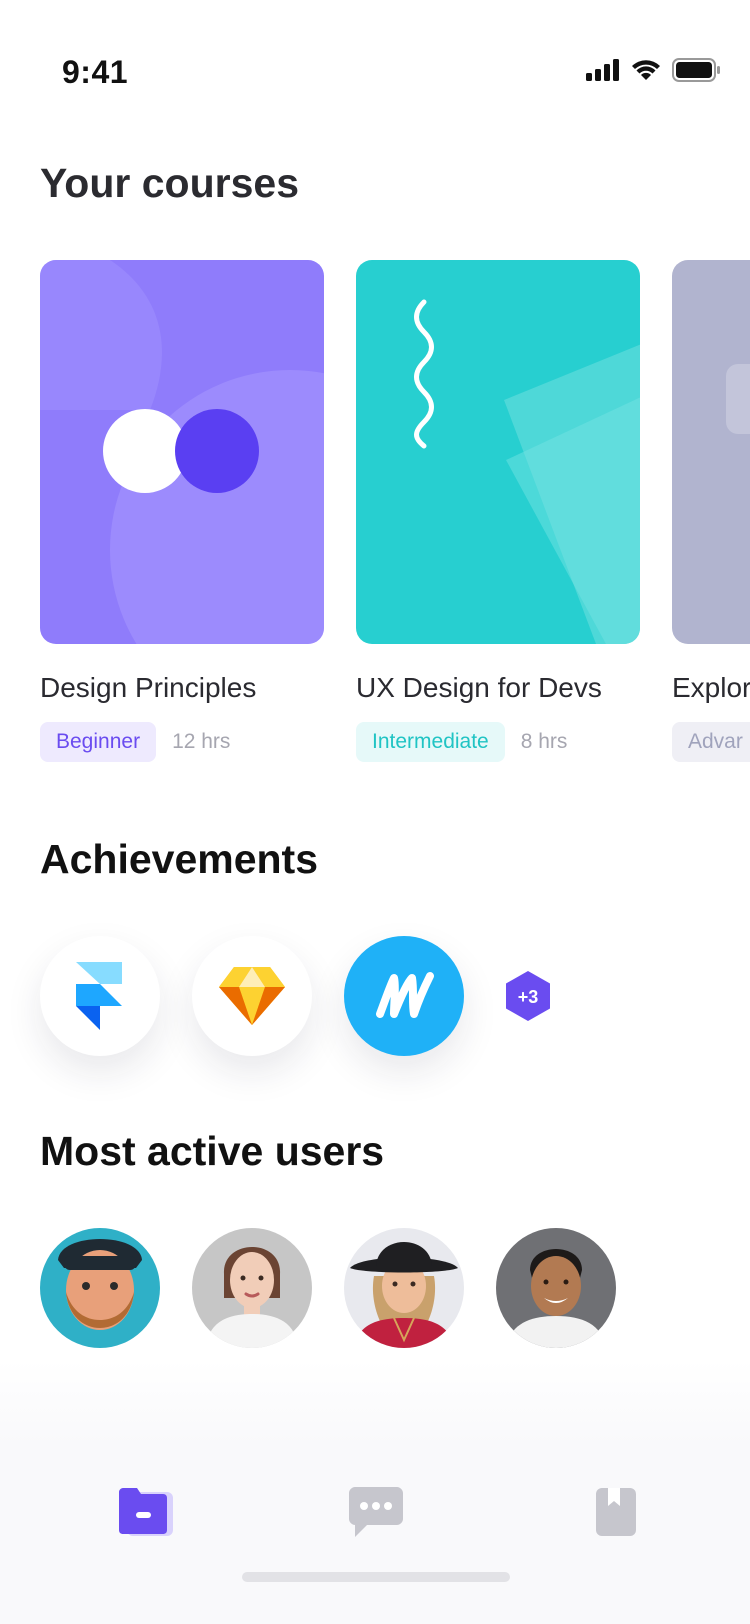 Image resolution: width=750 pixels, height=1624 pixels. Describe the element at coordinates (201, 741) in the screenshot. I see `course-hours: 12 hrs` at that location.